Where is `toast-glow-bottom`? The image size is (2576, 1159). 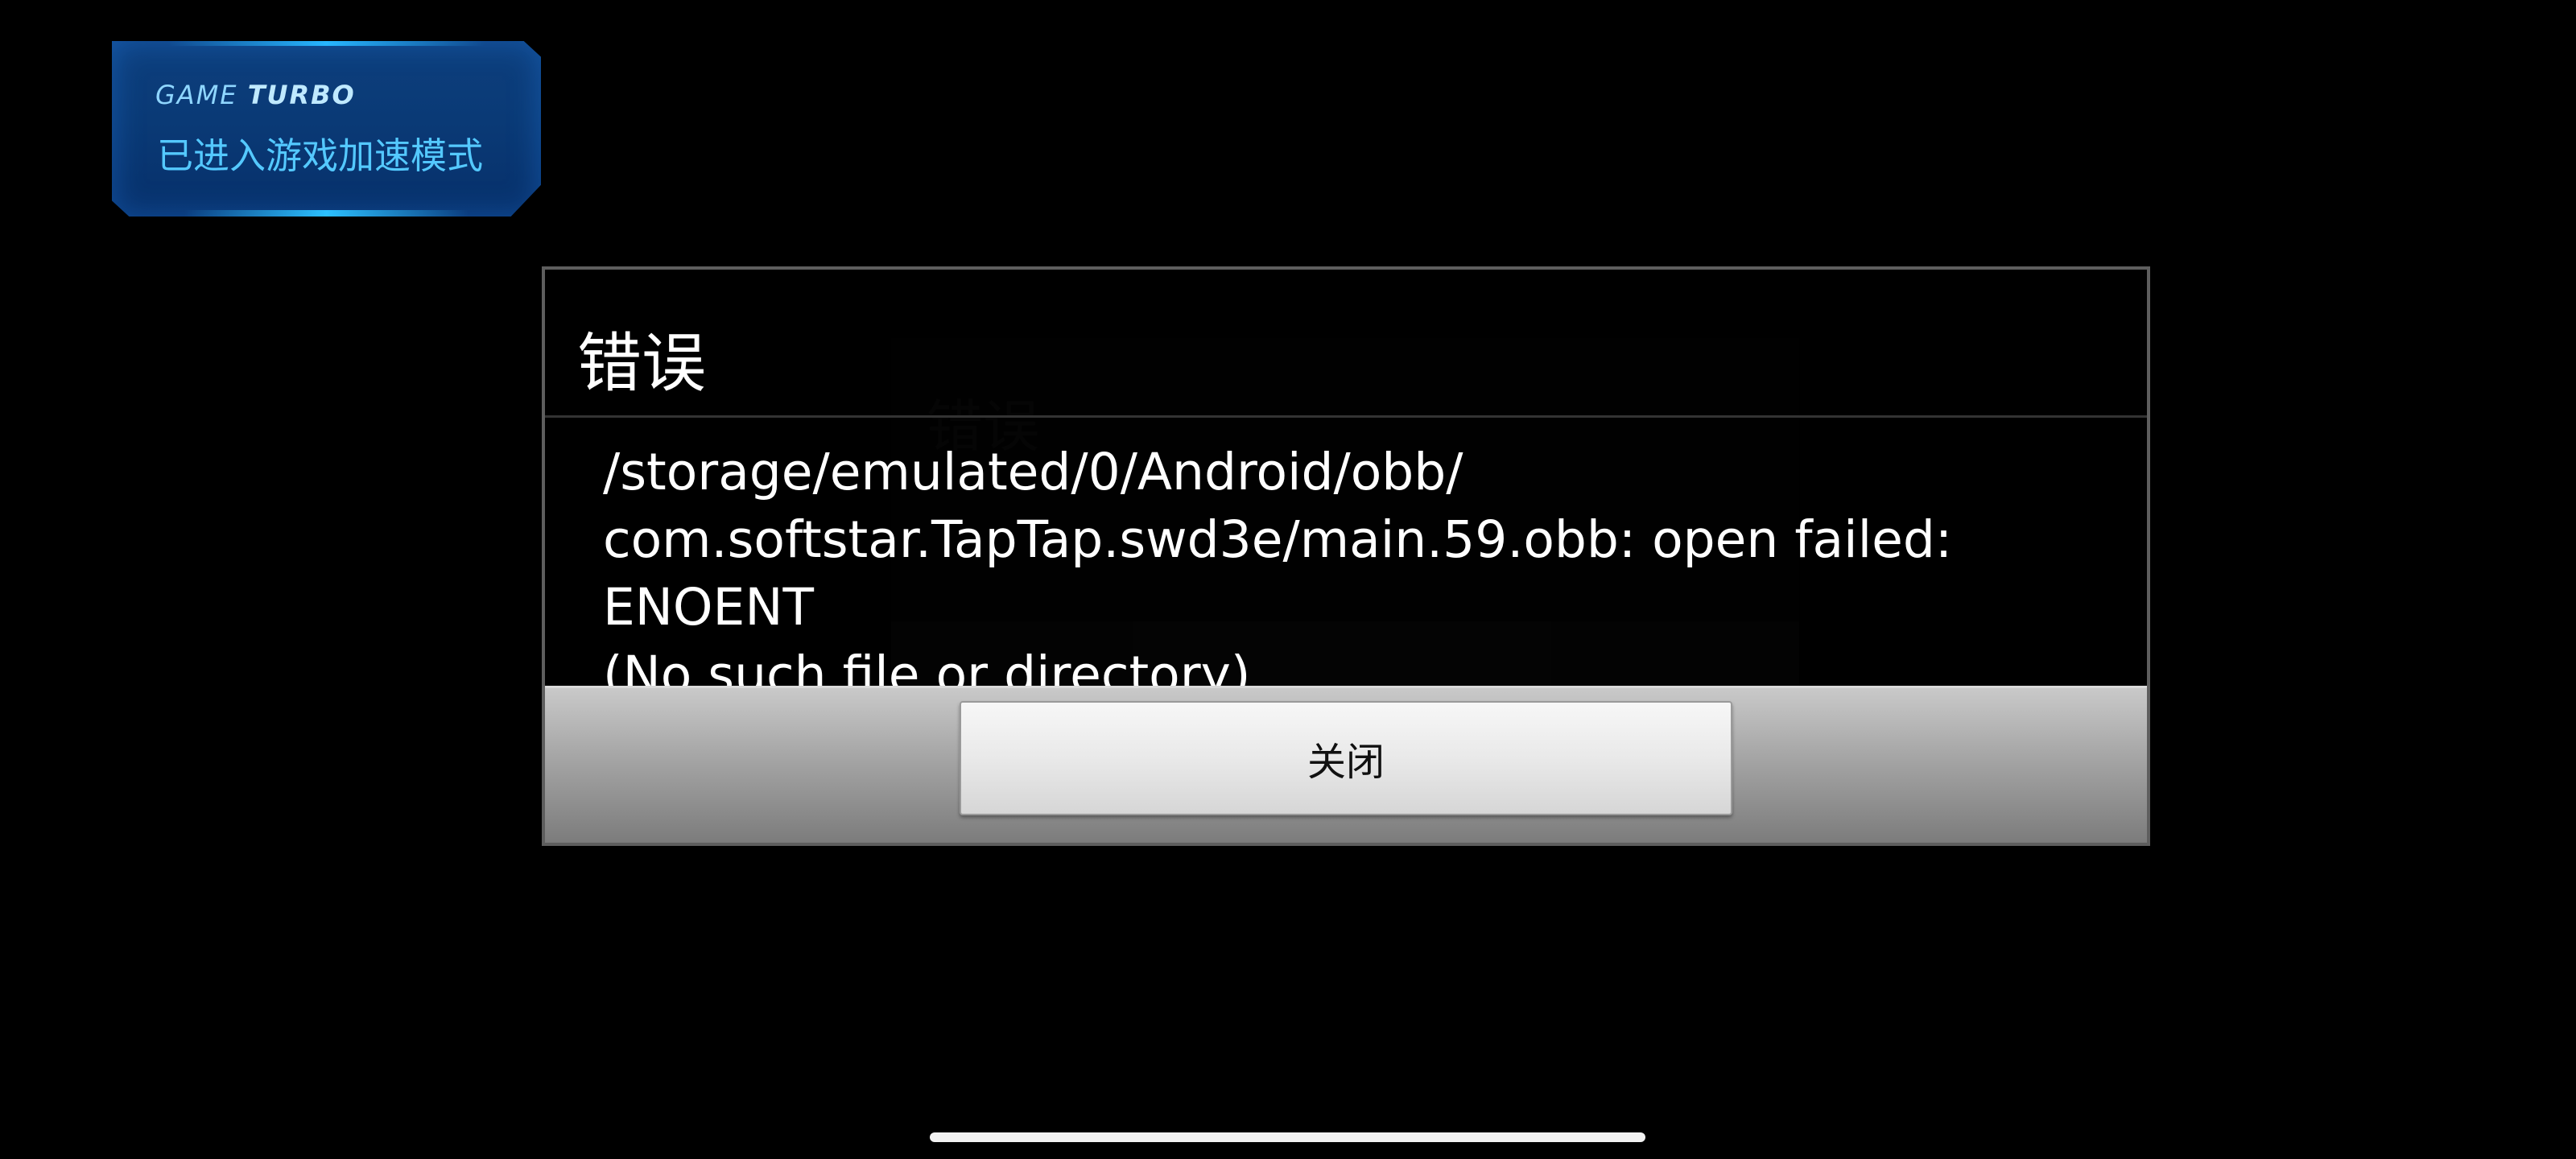 toast-glow-bottom is located at coordinates (326, 213).